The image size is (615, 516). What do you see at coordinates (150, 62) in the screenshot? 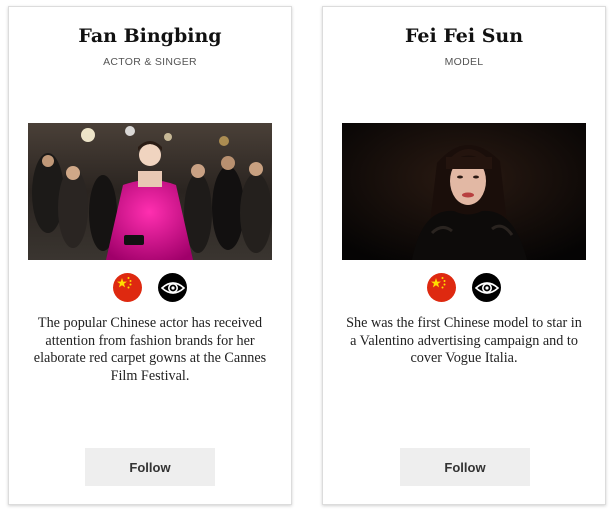
I see `profile-role: ACTOR & SINGER` at bounding box center [150, 62].